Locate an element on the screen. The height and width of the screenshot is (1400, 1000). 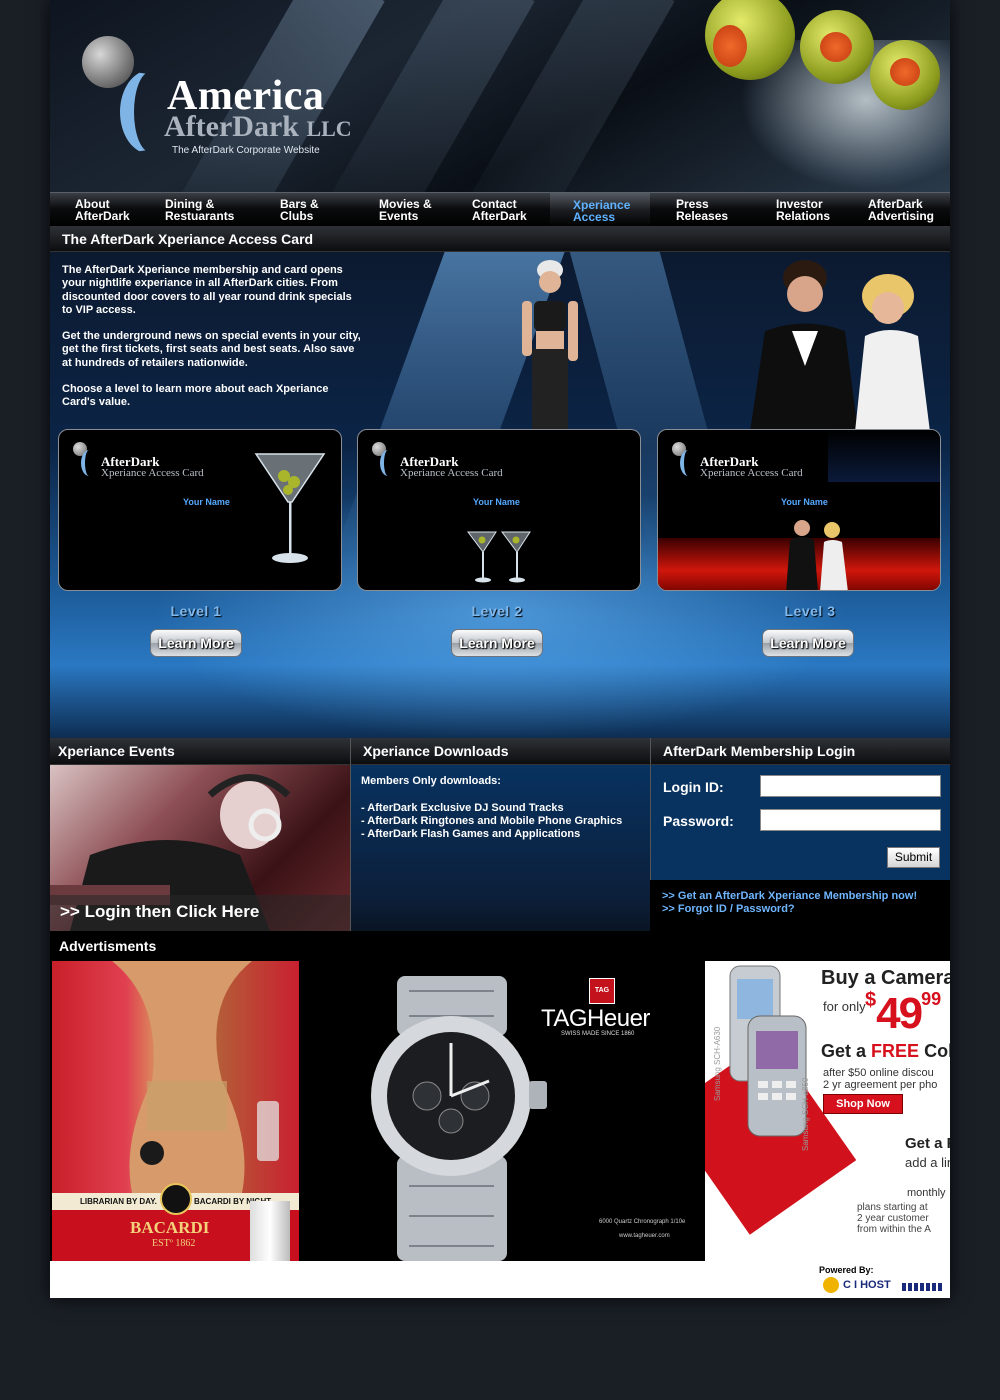
nav-item-label: Releases is located at coordinates (702, 216).